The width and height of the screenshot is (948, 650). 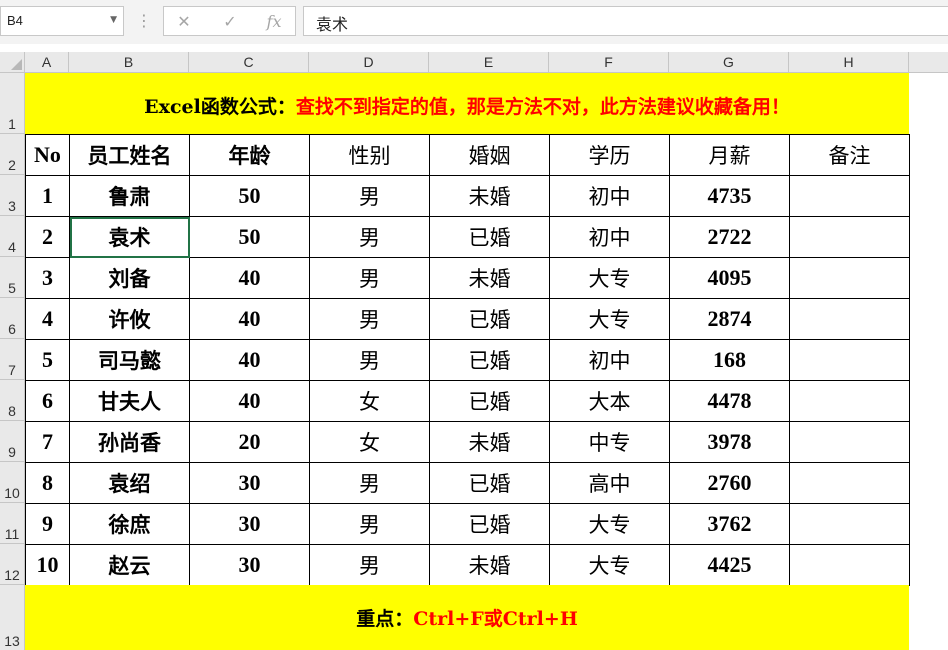 What do you see at coordinates (609, 155) in the screenshot?
I see `header-education: 学历` at bounding box center [609, 155].